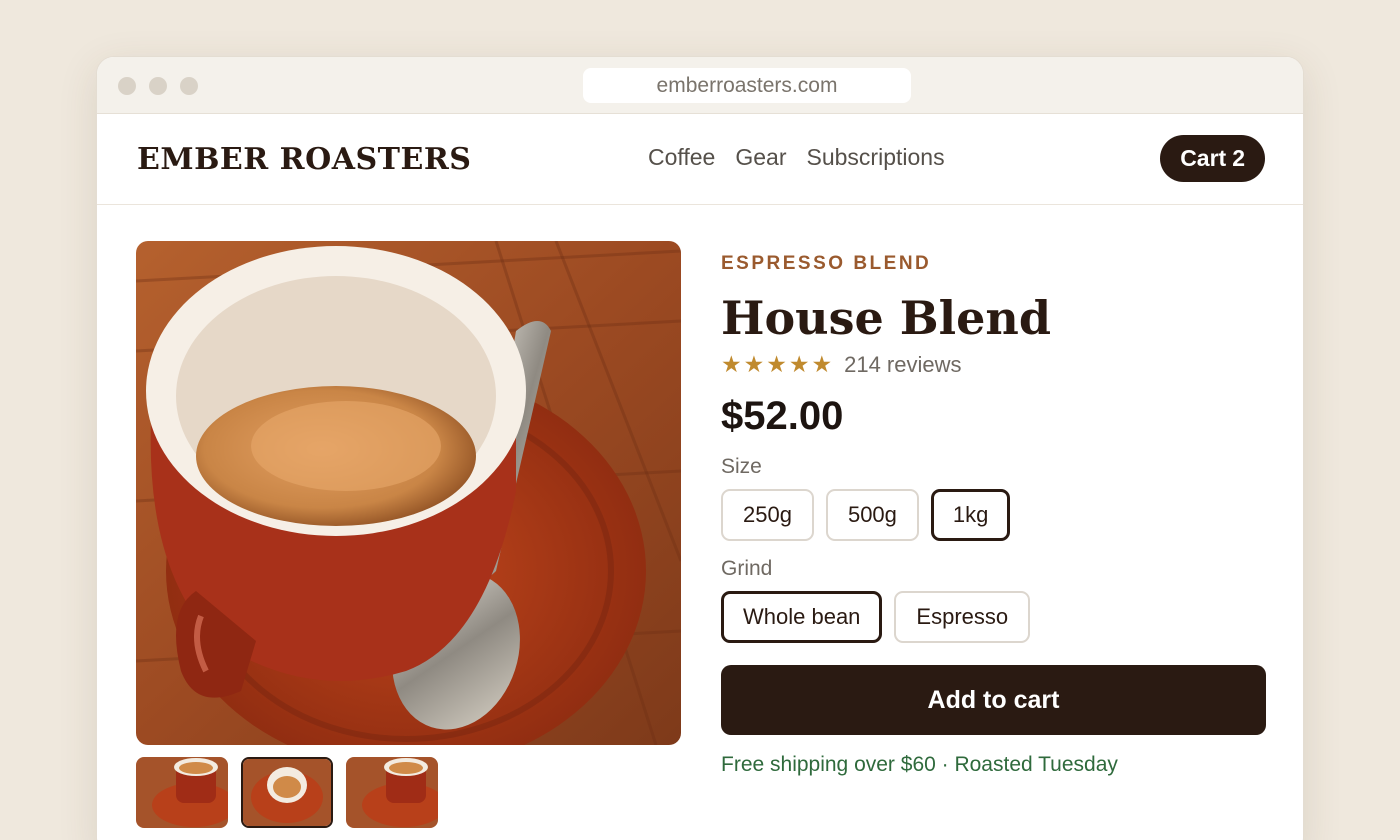  What do you see at coordinates (189, 86) in the screenshot?
I see `window-maximize-dot` at bounding box center [189, 86].